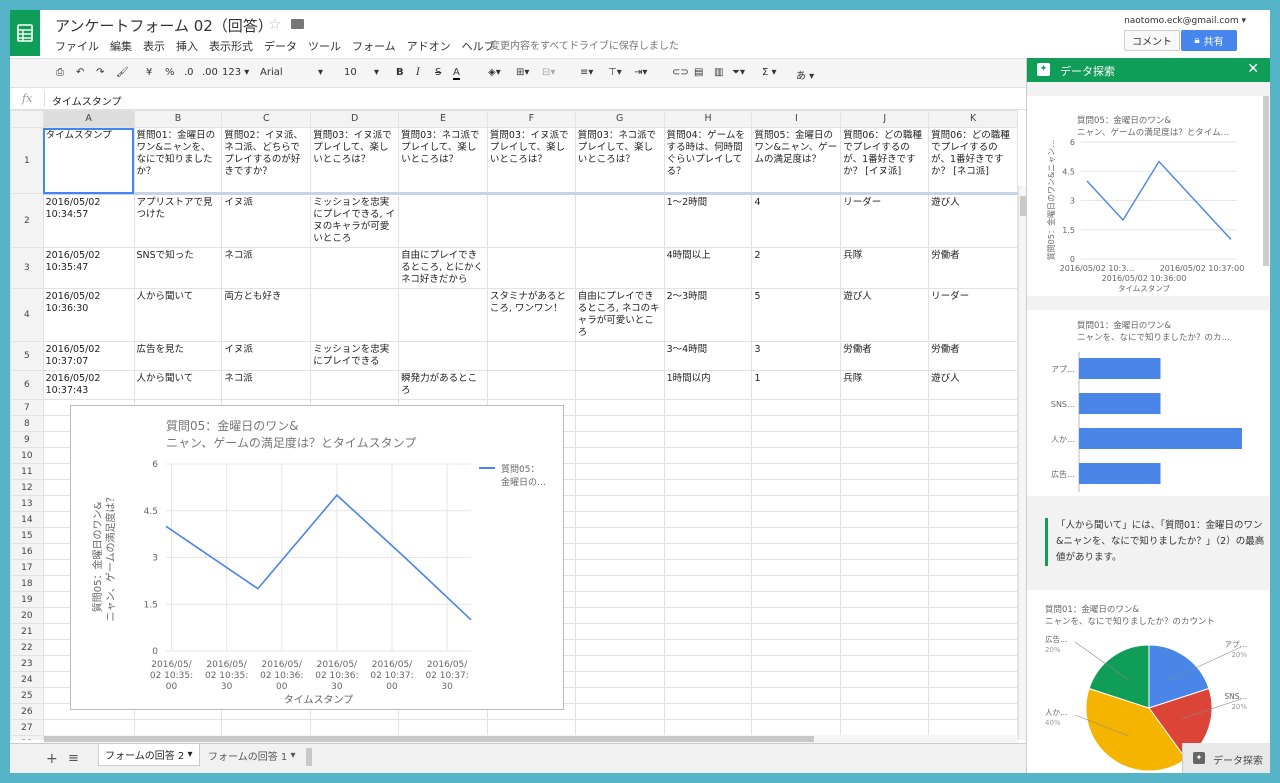 This screenshot has height=783, width=1280. Describe the element at coordinates (769, 72) in the screenshot. I see `functions-button: Σ ▾` at that location.